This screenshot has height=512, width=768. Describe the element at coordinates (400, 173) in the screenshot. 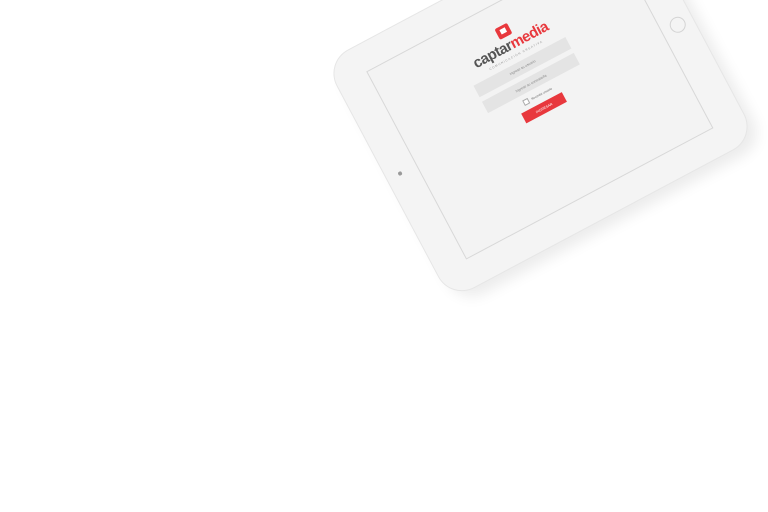

I see `camera-icon` at that location.